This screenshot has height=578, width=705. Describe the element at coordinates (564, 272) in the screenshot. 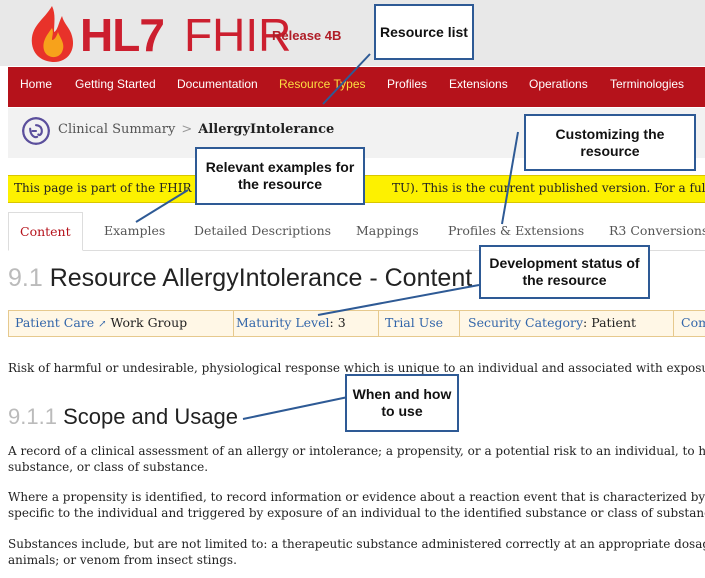

I see `callout-dev-status: Development status of the resource` at that location.